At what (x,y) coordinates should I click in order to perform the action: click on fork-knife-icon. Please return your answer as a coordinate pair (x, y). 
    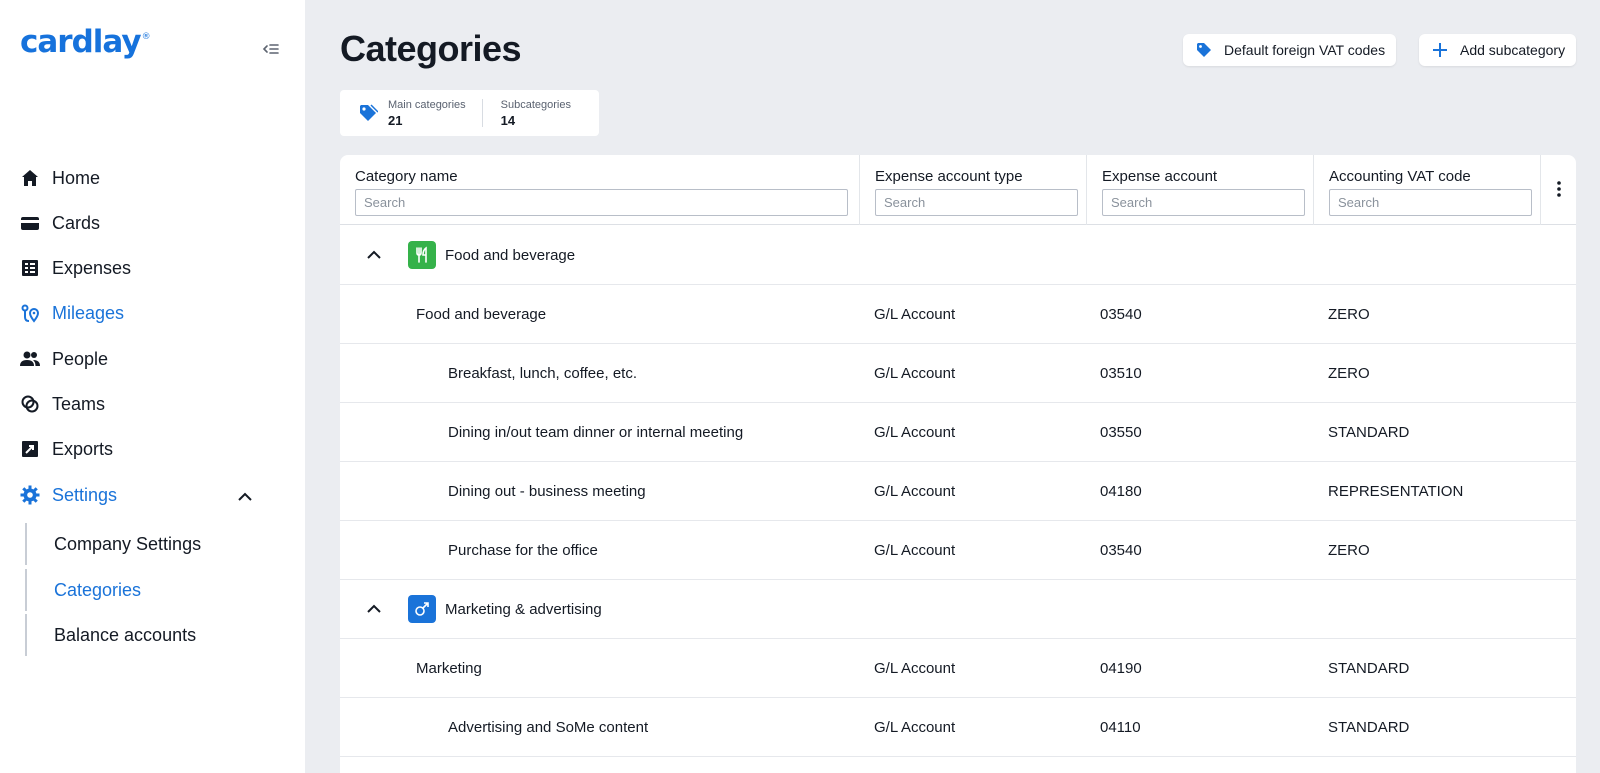
    Looking at the image, I should click on (422, 255).